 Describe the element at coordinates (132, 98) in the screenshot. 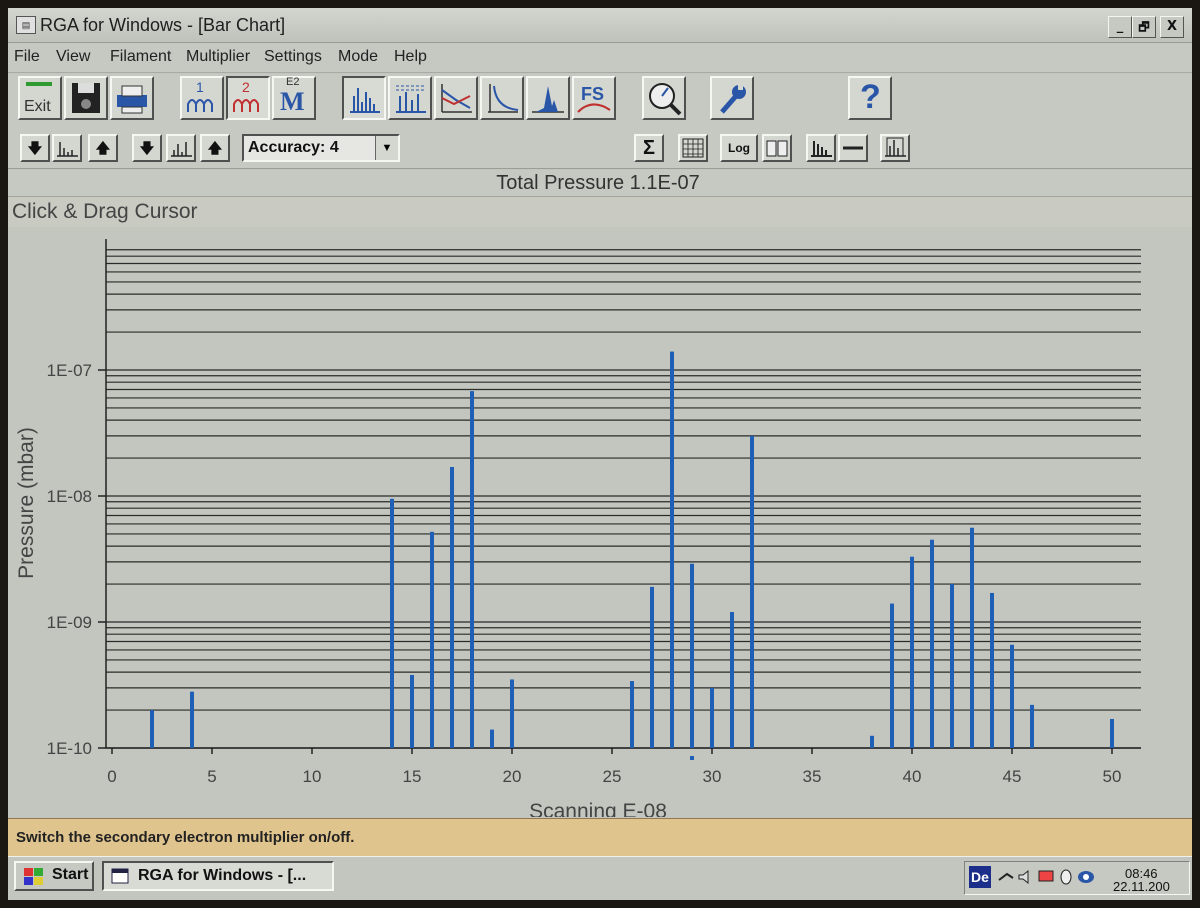

I see `print-button` at that location.